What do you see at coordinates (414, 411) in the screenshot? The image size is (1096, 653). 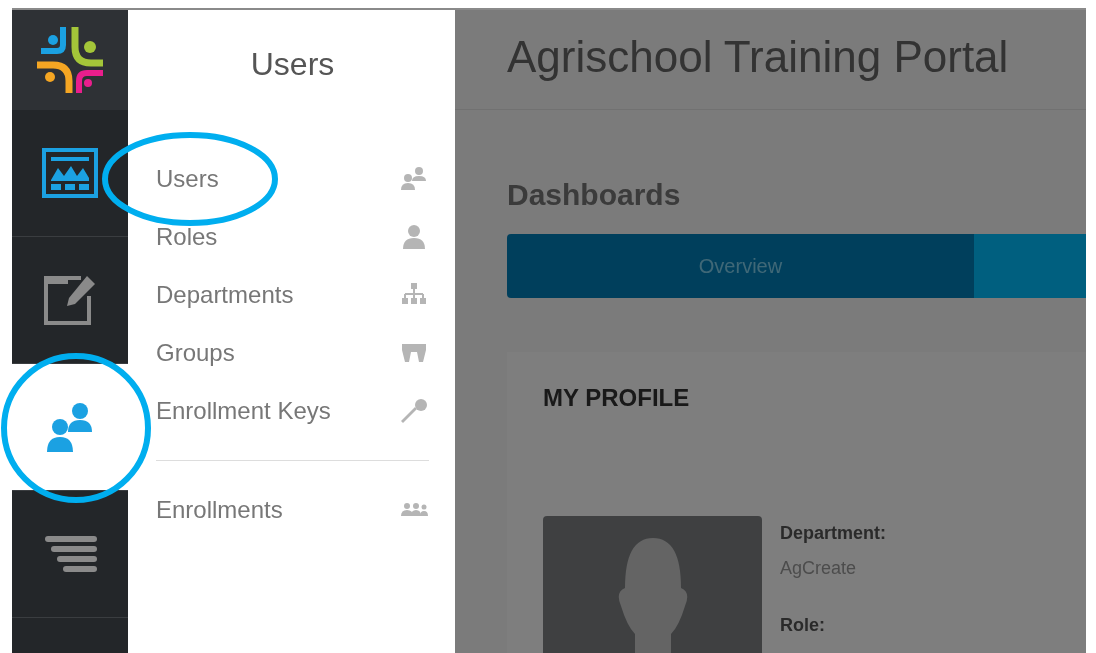 I see `key-icon` at bounding box center [414, 411].